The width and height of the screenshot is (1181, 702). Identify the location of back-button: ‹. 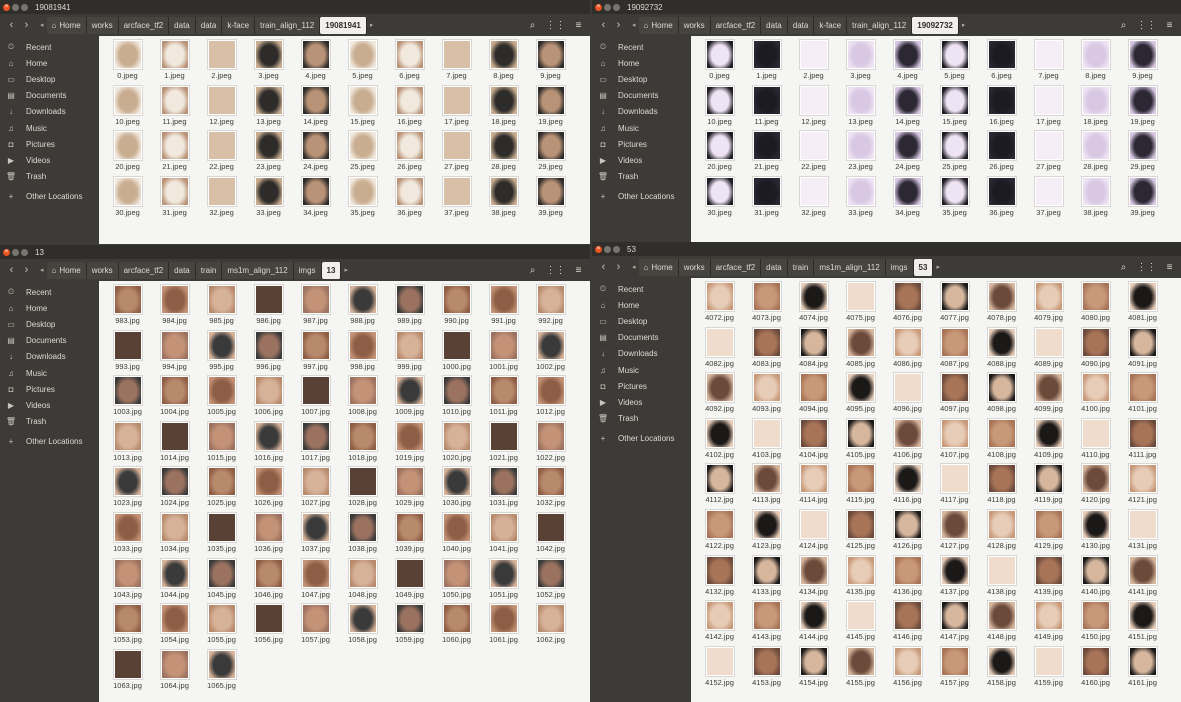
(11, 270).